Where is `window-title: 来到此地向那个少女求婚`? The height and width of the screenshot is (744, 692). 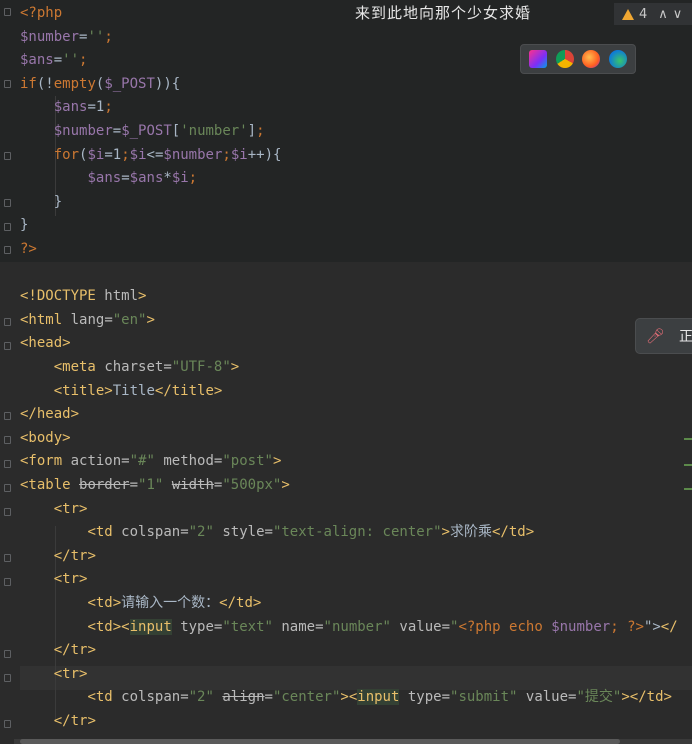
window-title: 来到此地向那个少女求婚 is located at coordinates (443, 13).